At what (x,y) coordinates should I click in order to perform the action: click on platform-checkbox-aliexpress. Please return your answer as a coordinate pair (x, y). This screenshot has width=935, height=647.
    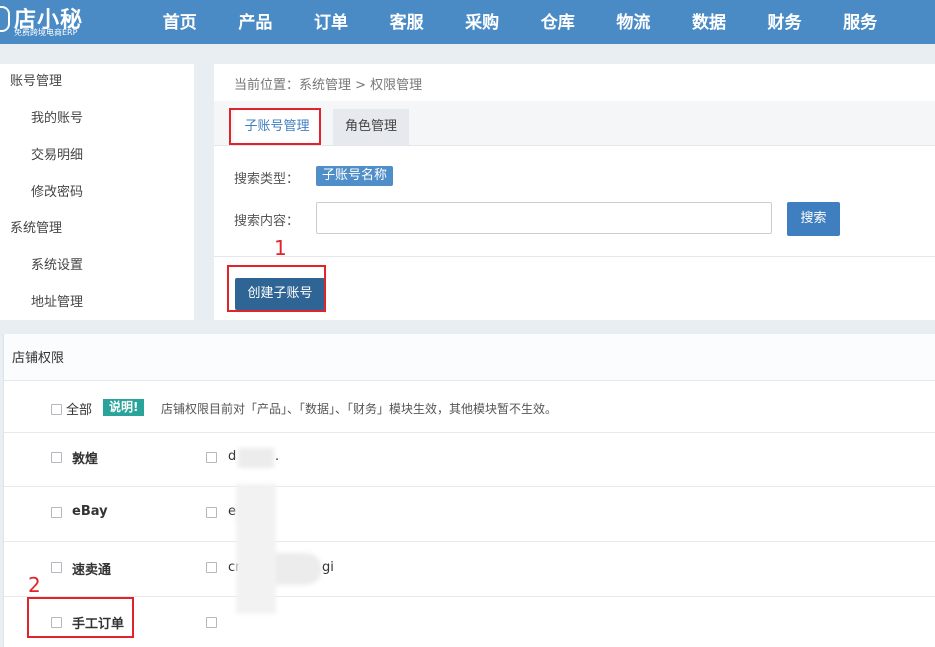
    Looking at the image, I should click on (56, 567).